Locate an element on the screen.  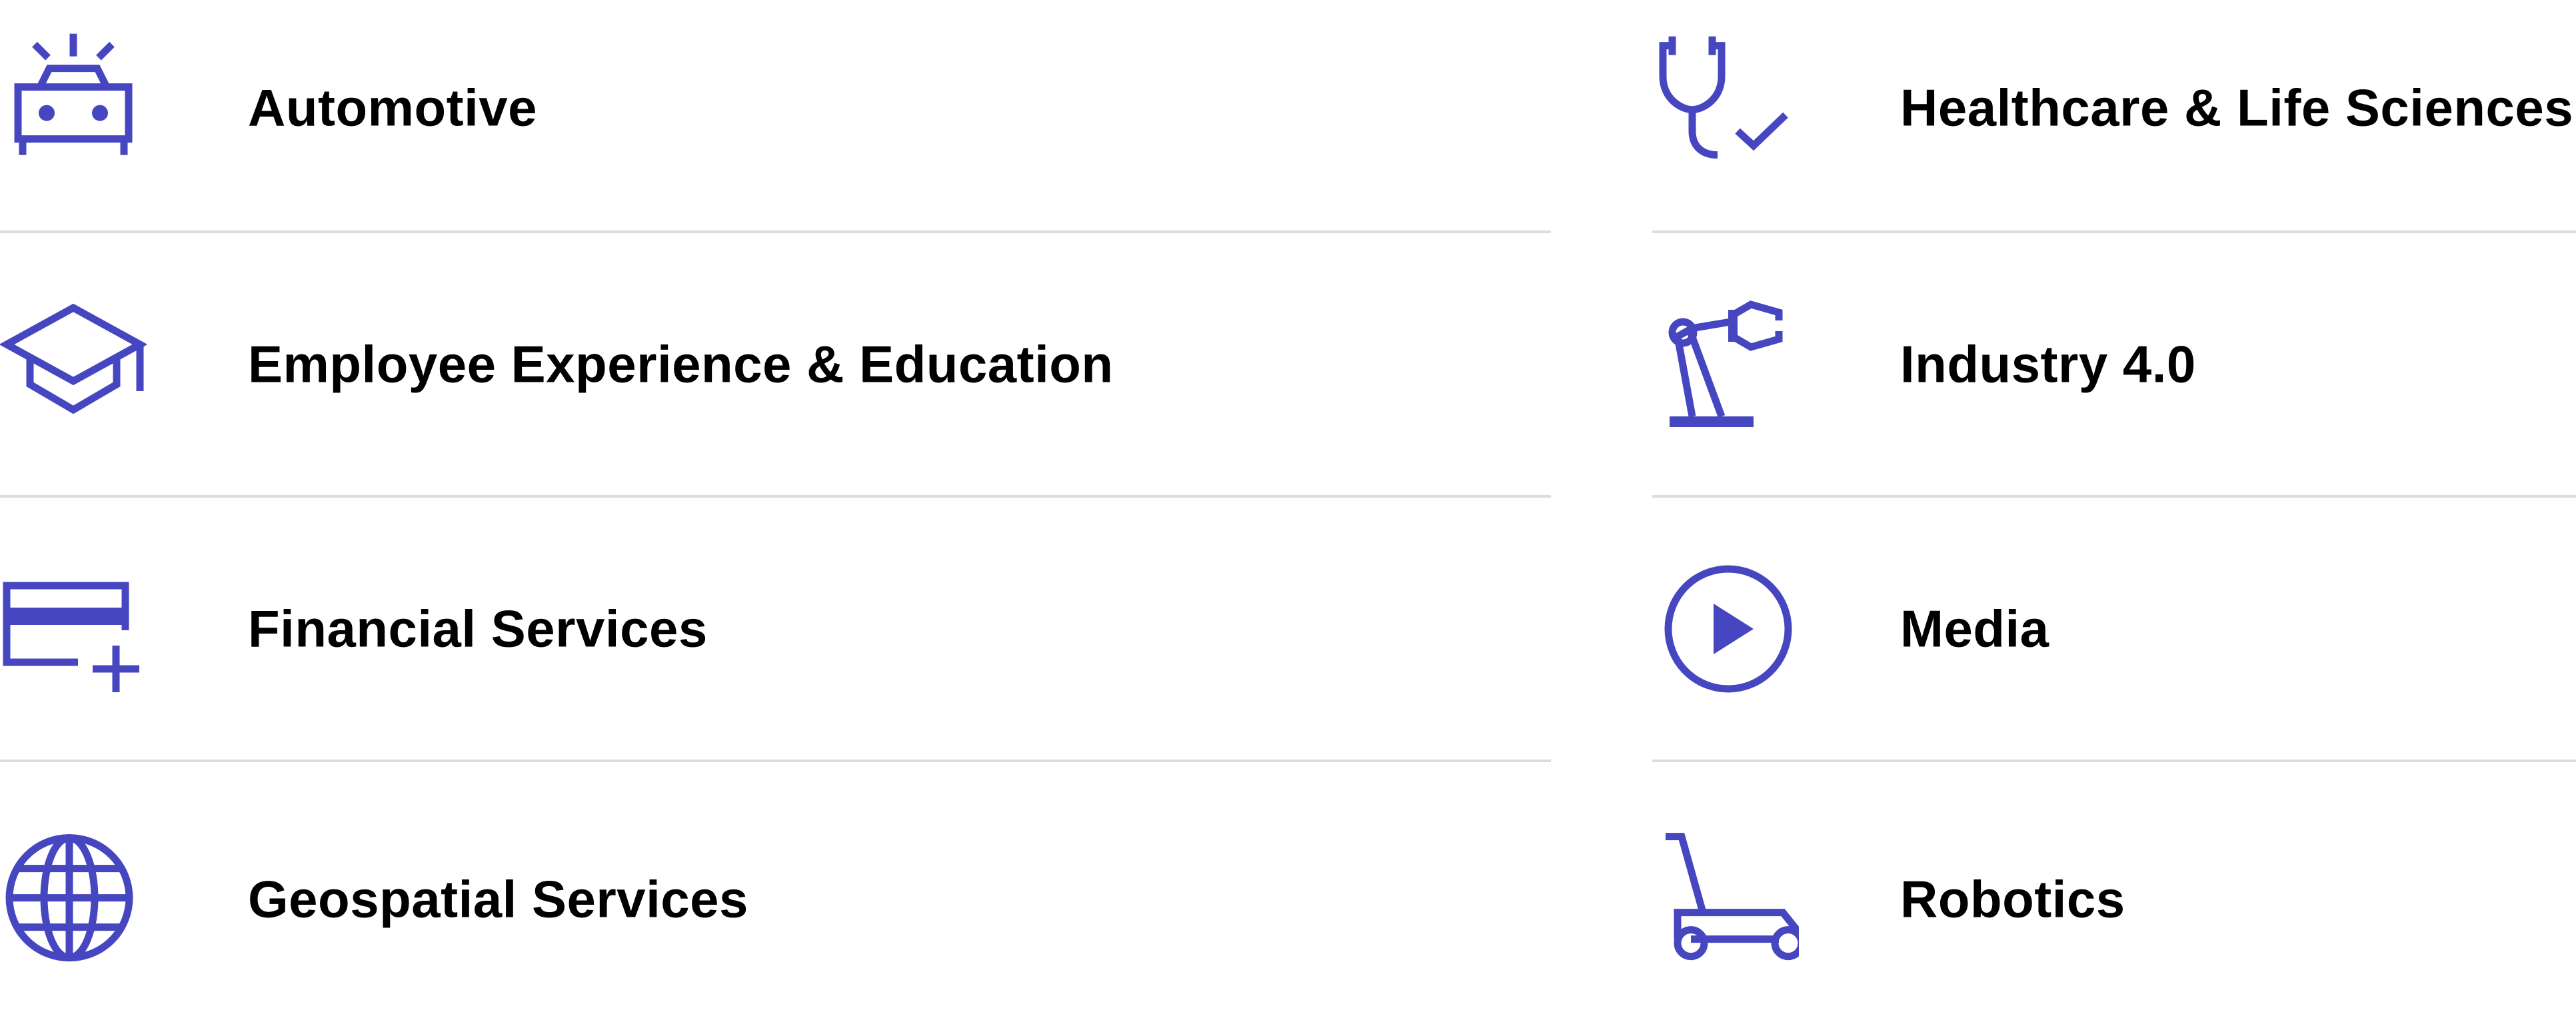
industry-label: Employee Experience & Education is located at coordinates (681, 363).